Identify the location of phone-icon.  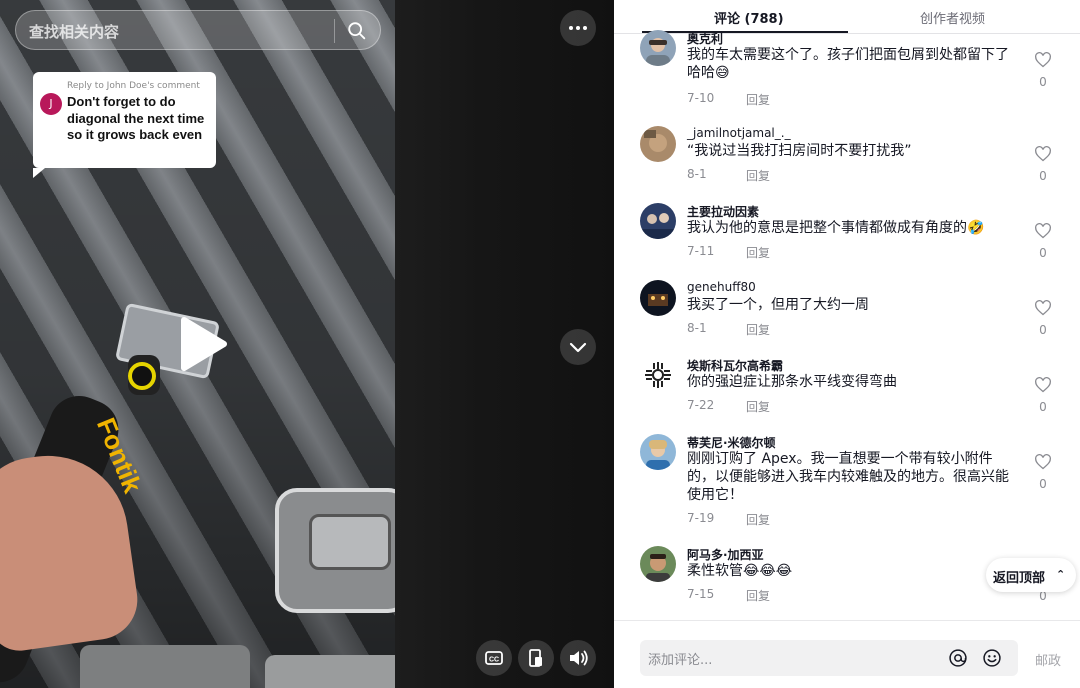
(535, 658).